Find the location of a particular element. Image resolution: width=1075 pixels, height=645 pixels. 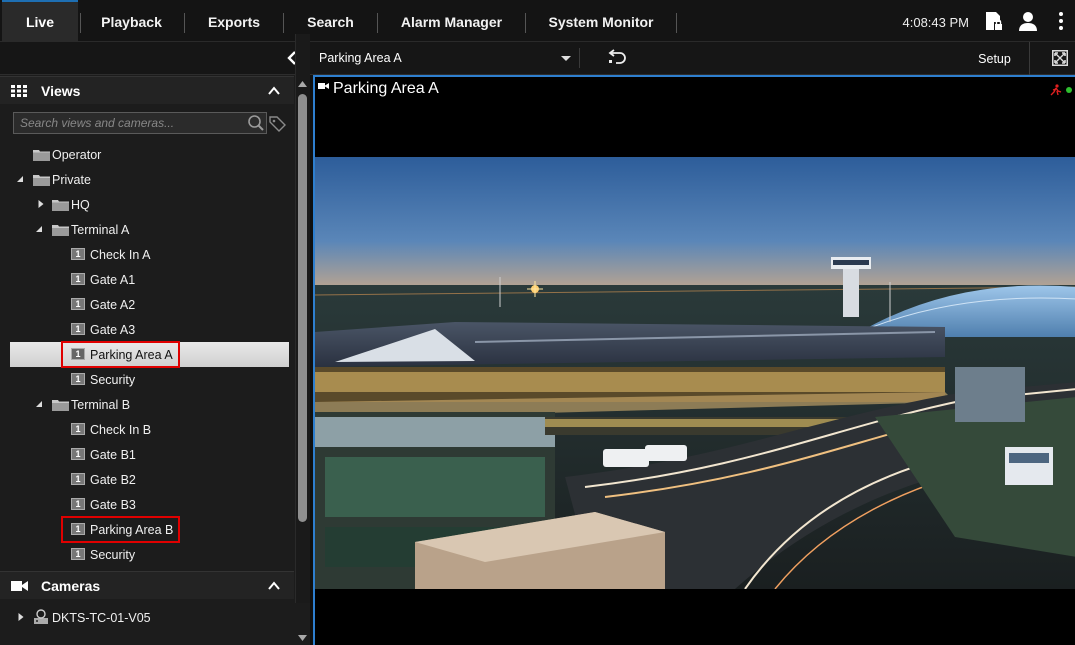

cameras-title: Cameras is located at coordinates (71, 586).